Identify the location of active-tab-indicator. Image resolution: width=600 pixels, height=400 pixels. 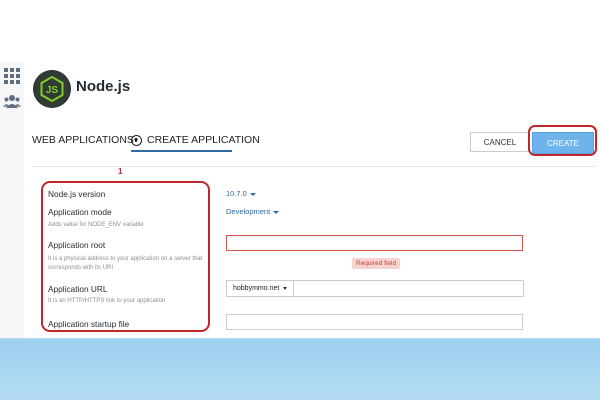
(181, 151).